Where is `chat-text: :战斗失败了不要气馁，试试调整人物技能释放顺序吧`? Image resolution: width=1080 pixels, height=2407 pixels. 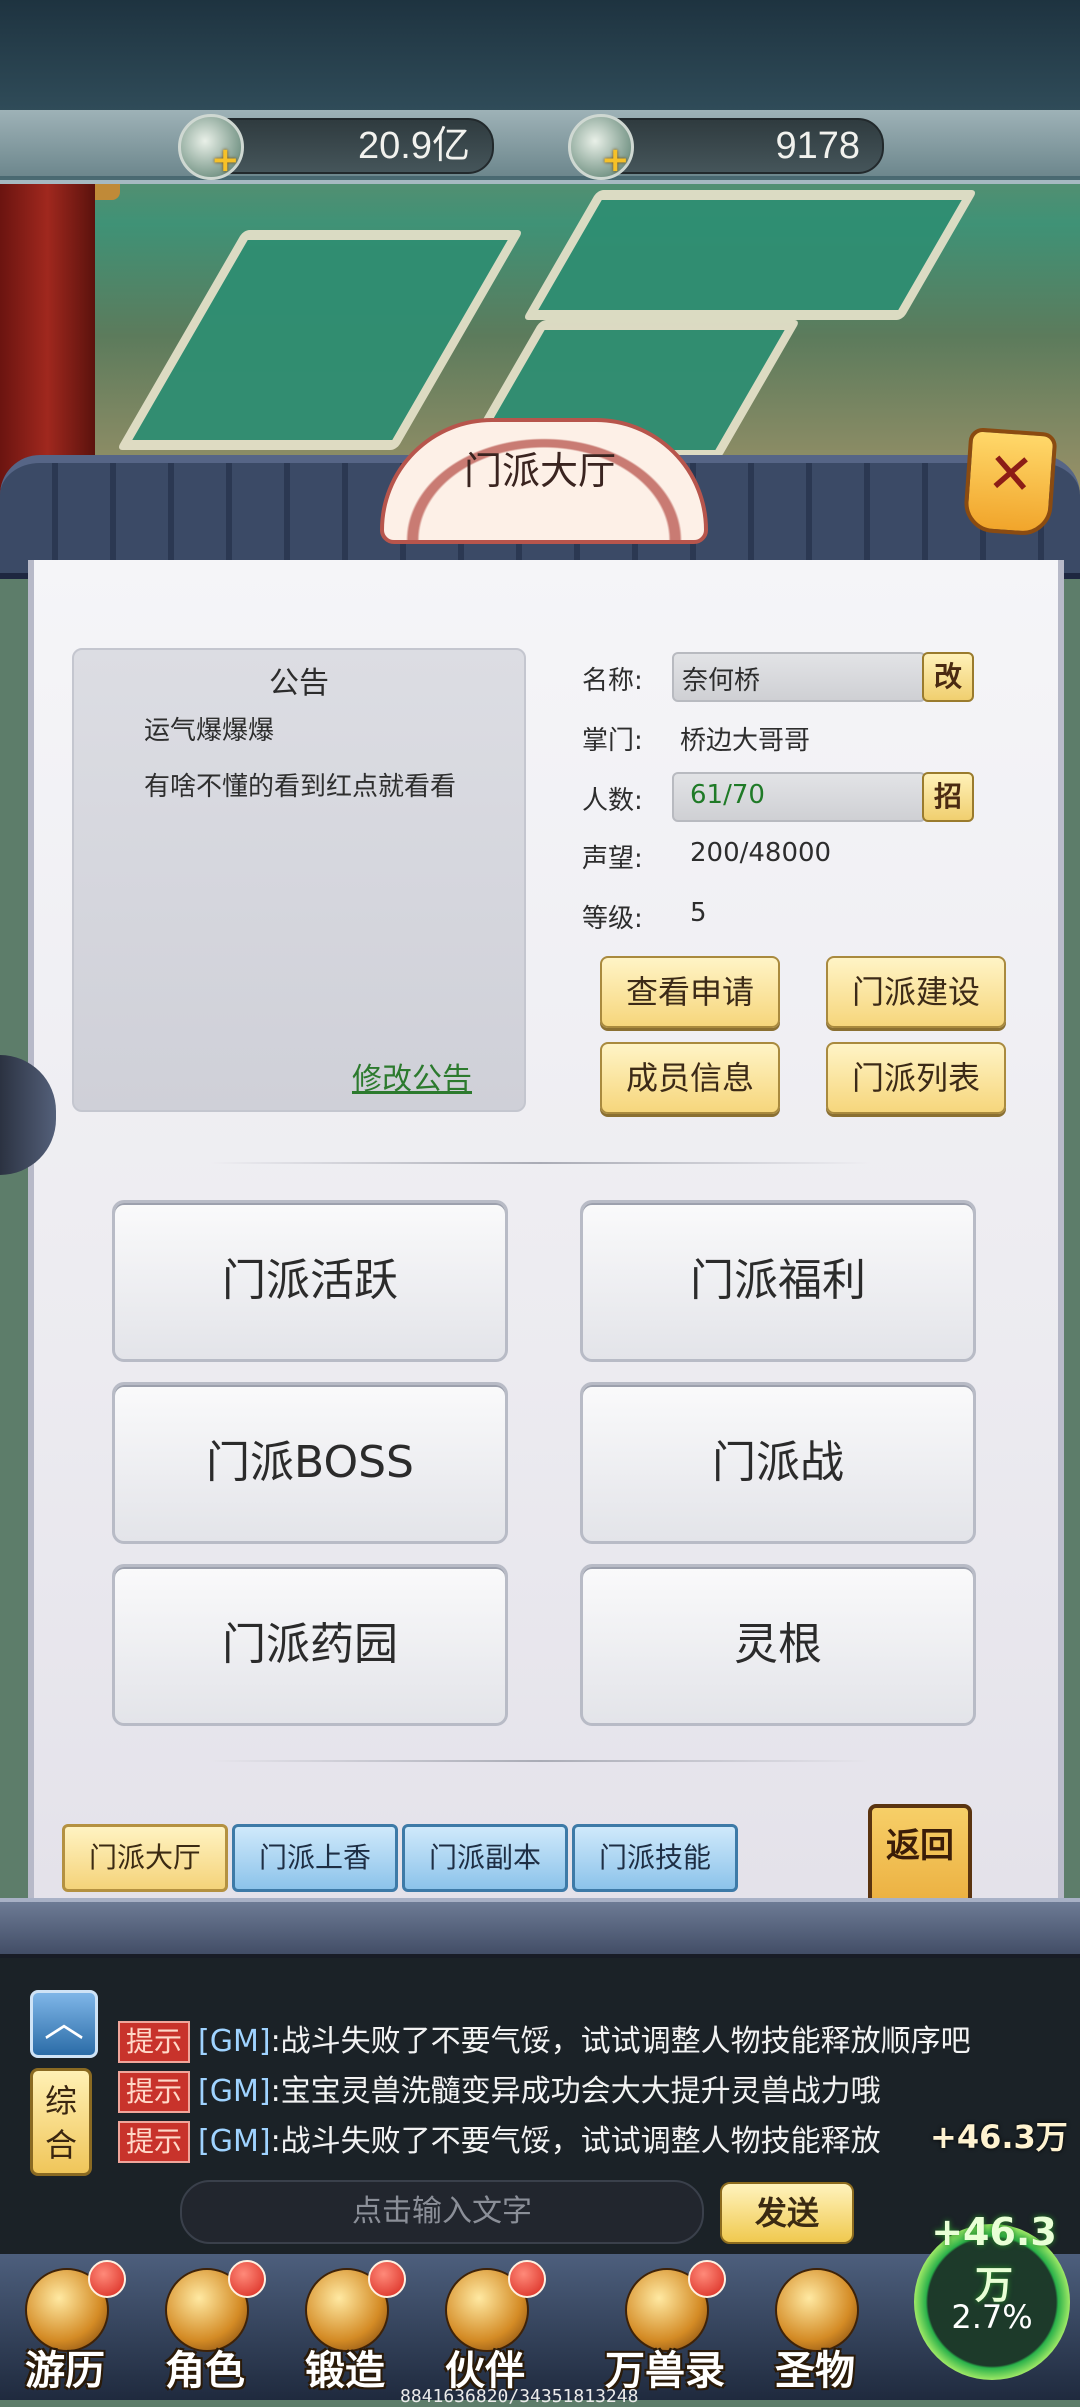
chat-text: :战斗失败了不要气馁，试试调整人物技能释放顺序吧 is located at coordinates (620, 2041).